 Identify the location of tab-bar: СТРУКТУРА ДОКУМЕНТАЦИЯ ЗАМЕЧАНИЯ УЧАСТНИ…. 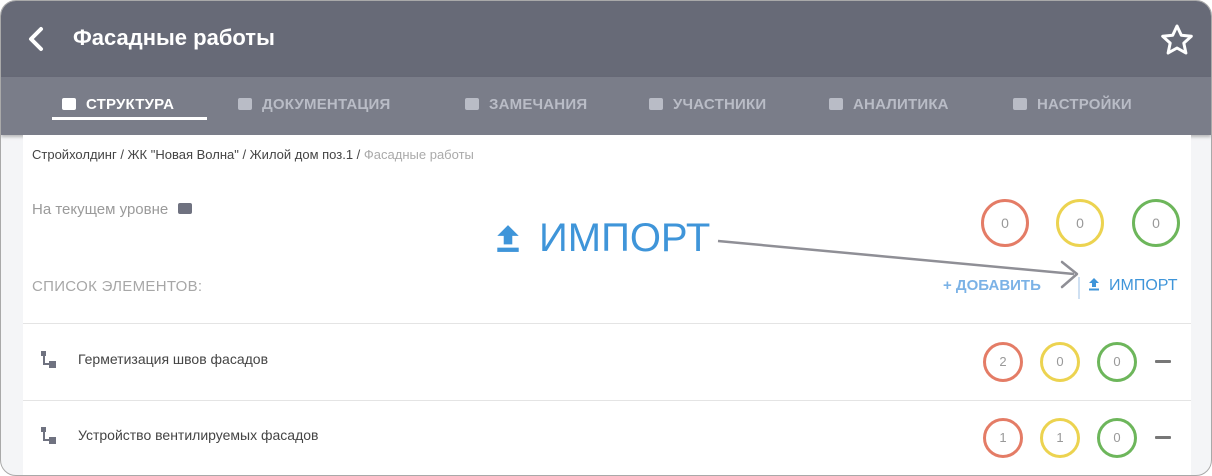
(606, 106).